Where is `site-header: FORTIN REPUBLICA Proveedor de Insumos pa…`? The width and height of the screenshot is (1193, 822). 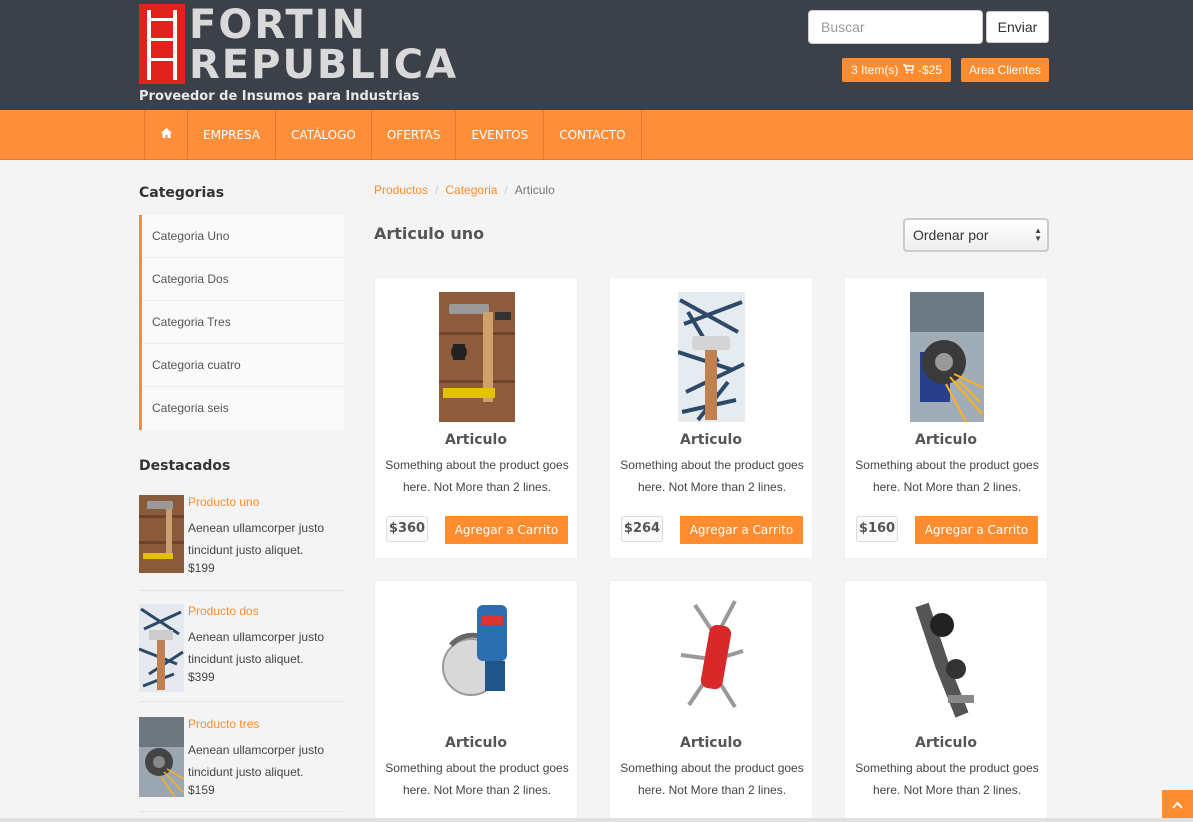 site-header: FORTIN REPUBLICA Proveedor de Insumos pa… is located at coordinates (596, 55).